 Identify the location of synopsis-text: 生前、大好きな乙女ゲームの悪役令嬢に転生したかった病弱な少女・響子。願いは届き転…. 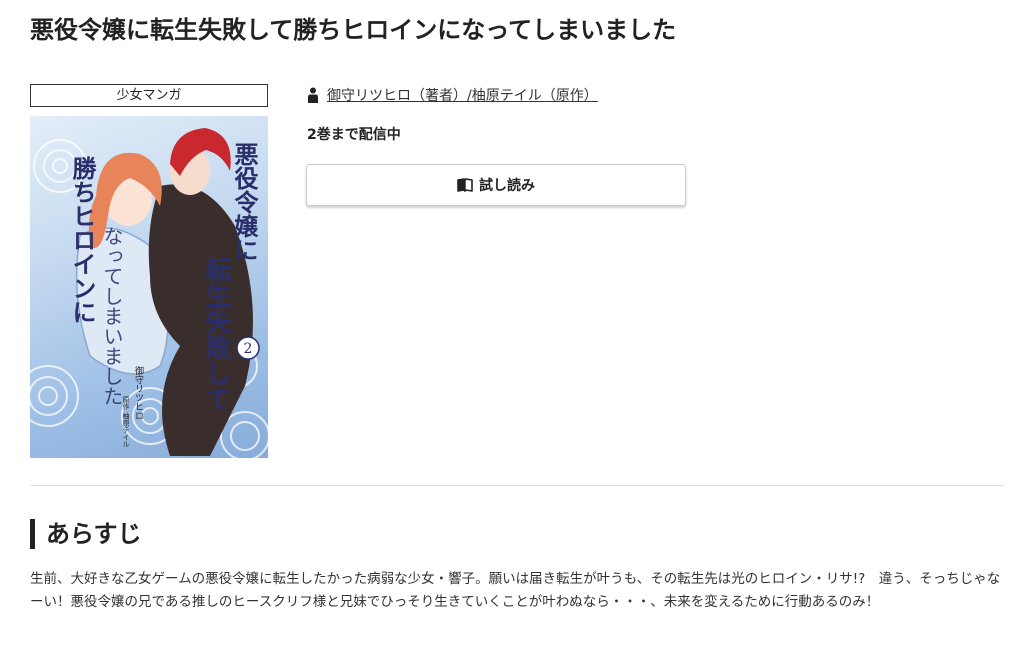
(515, 590).